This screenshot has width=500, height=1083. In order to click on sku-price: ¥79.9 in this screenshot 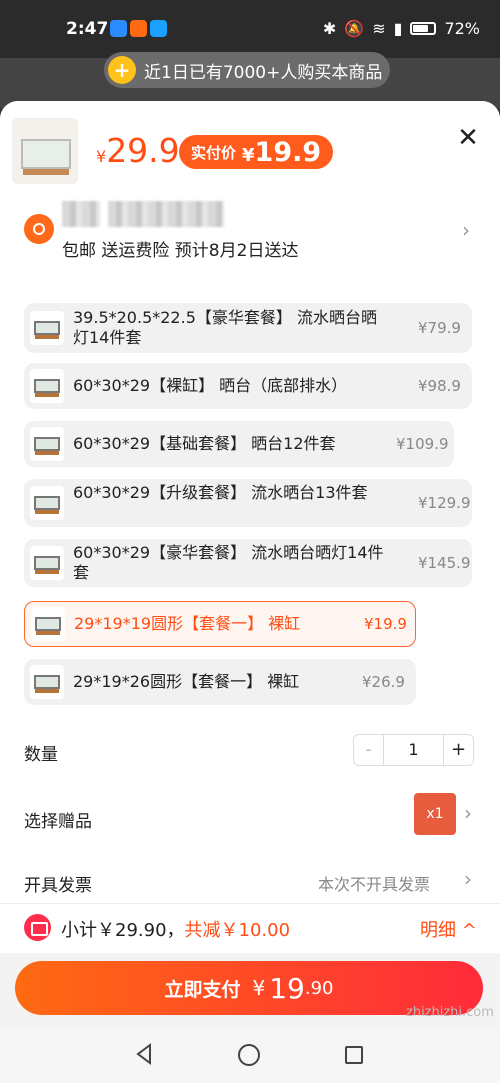, I will do `click(439, 328)`.